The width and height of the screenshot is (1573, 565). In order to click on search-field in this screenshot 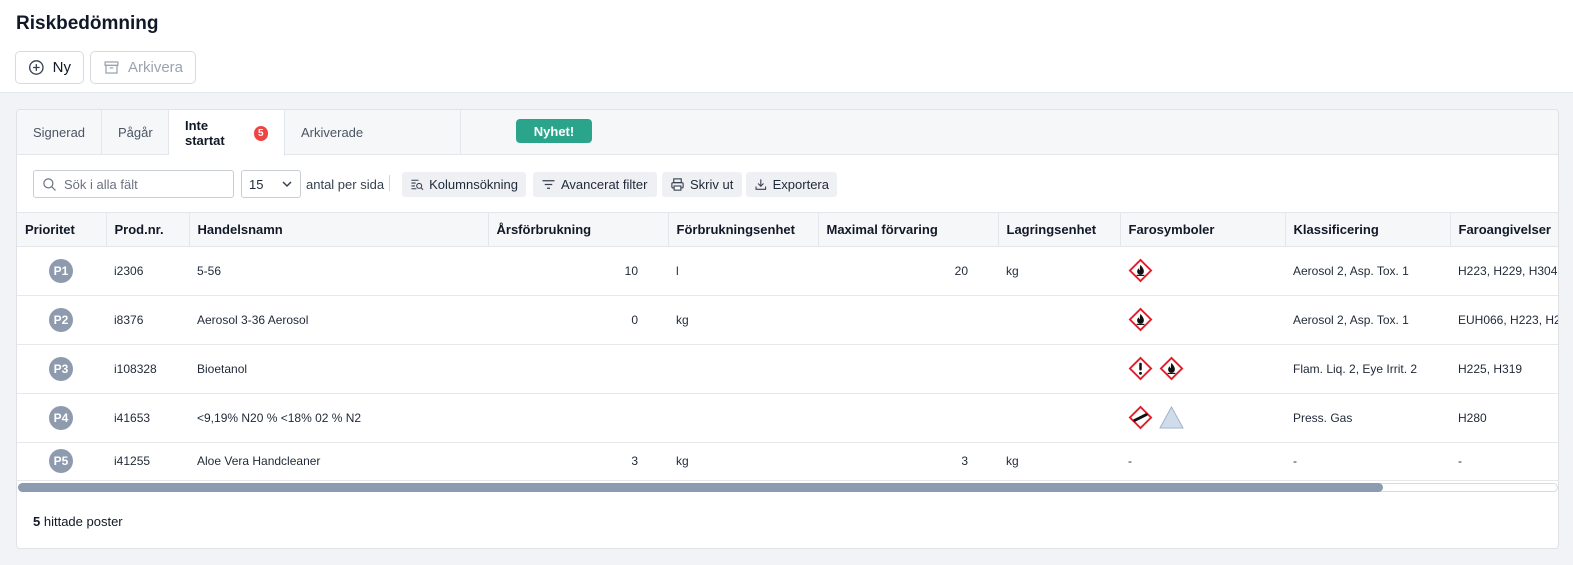, I will do `click(133, 184)`.